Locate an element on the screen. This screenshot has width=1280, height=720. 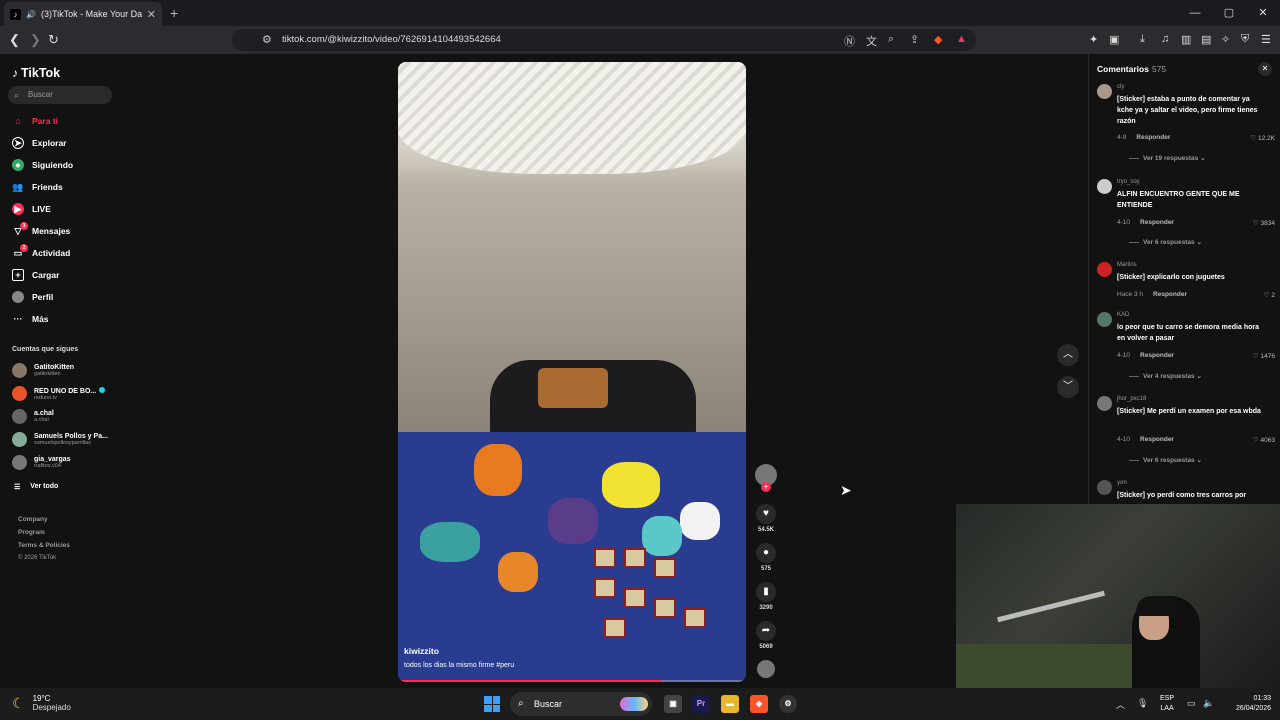
sidebar-item-perfil: Perfil is located at coordinates (32, 297).